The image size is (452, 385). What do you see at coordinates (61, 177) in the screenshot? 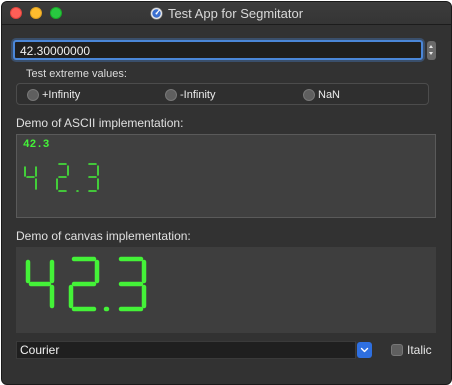
I see `ascii-segment-display` at bounding box center [61, 177].